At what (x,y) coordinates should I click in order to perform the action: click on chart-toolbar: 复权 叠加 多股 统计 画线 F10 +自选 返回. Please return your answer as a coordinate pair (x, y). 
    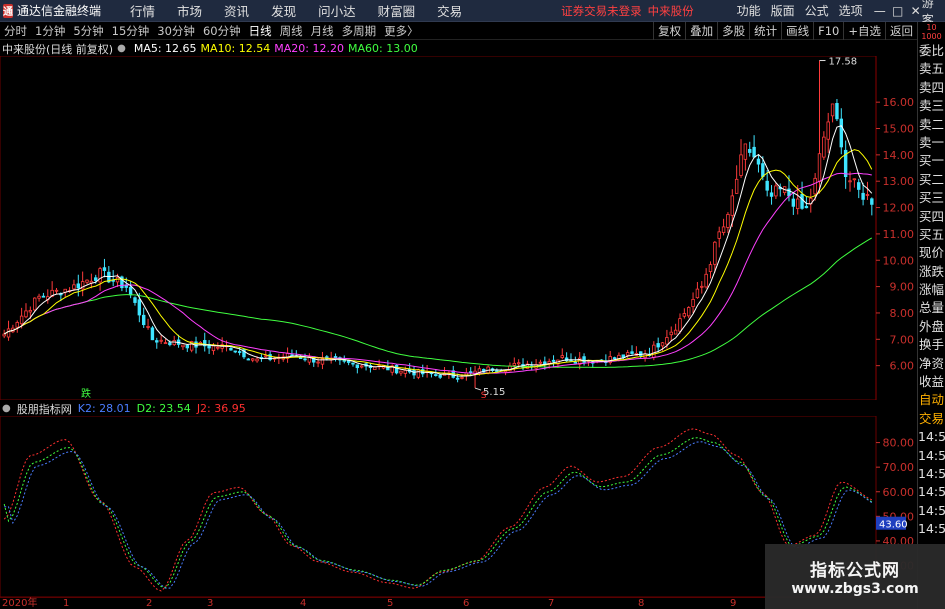
    Looking at the image, I should click on (785, 31).